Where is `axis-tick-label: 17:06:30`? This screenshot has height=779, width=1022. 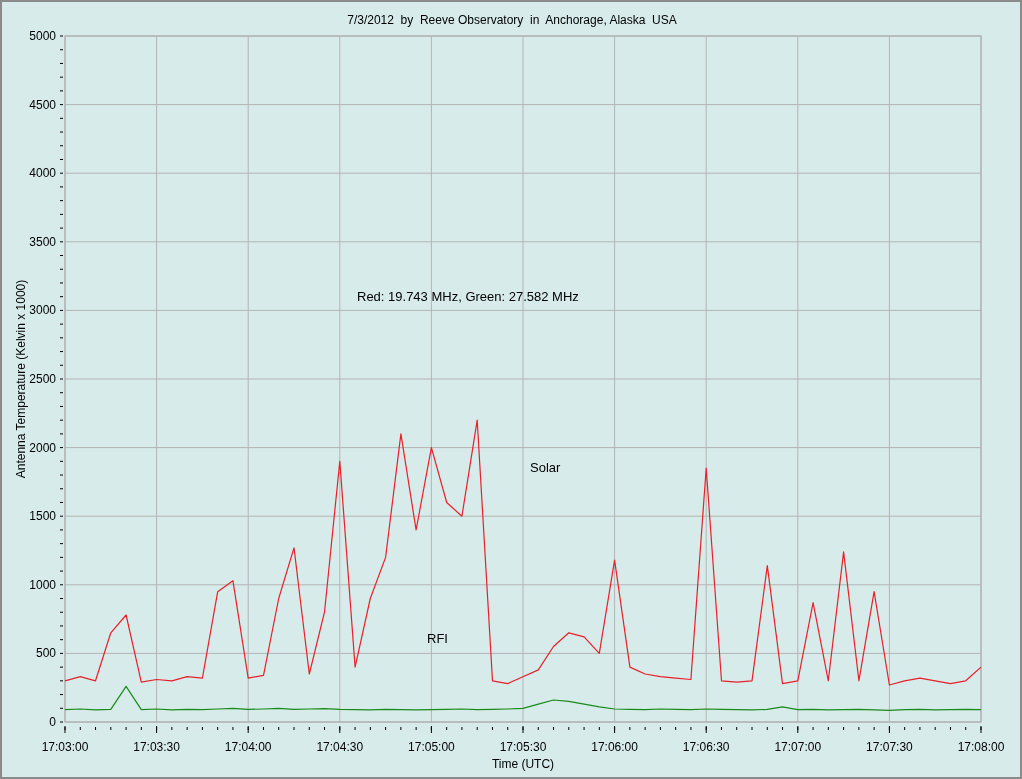
axis-tick-label: 17:06:30 is located at coordinates (706, 747).